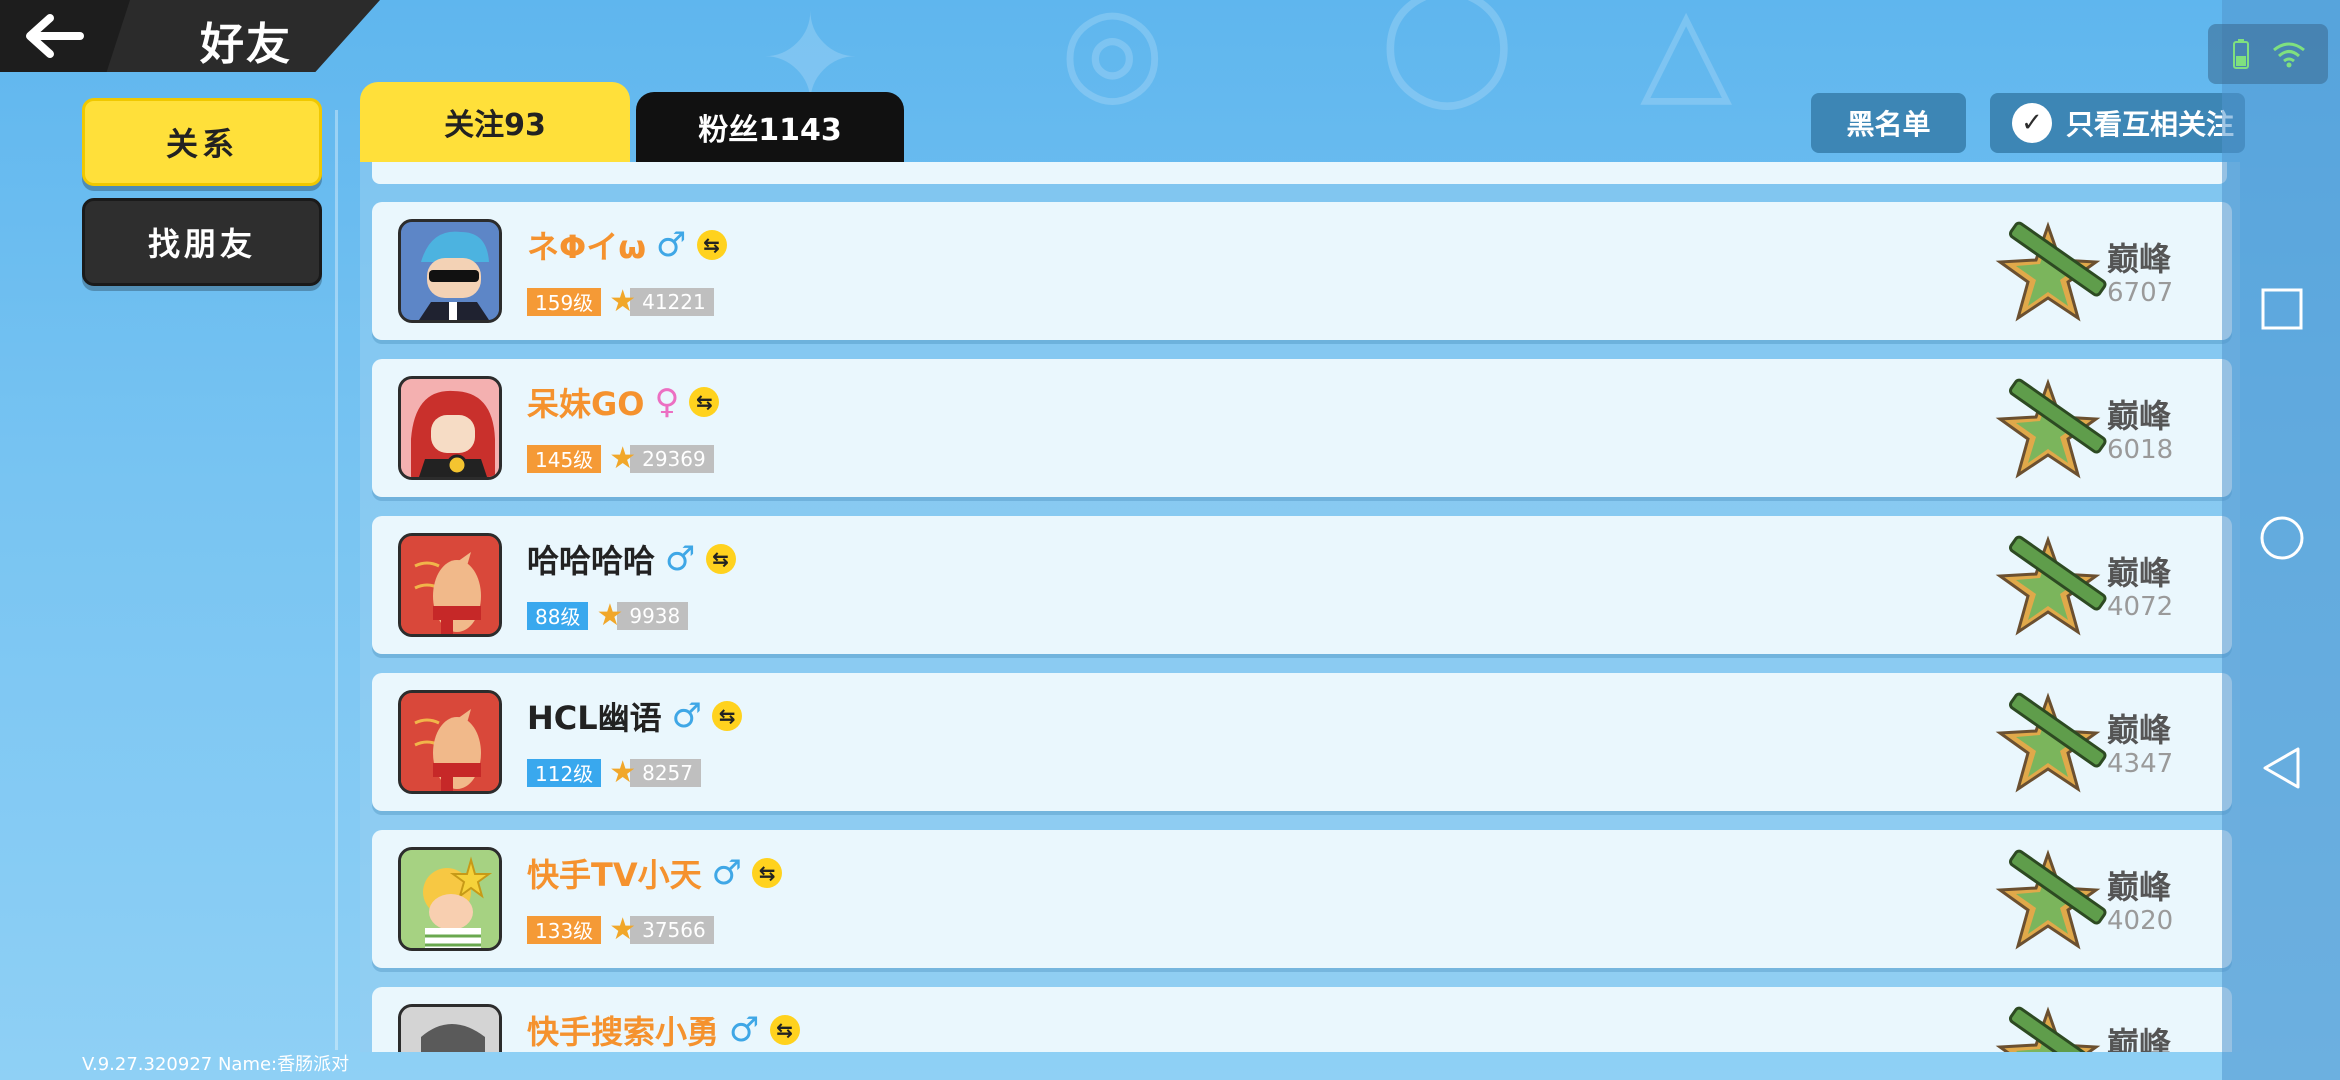 The image size is (2340, 1080). I want to click on friend-name: 快手搜索小勇, so click(623, 1032).